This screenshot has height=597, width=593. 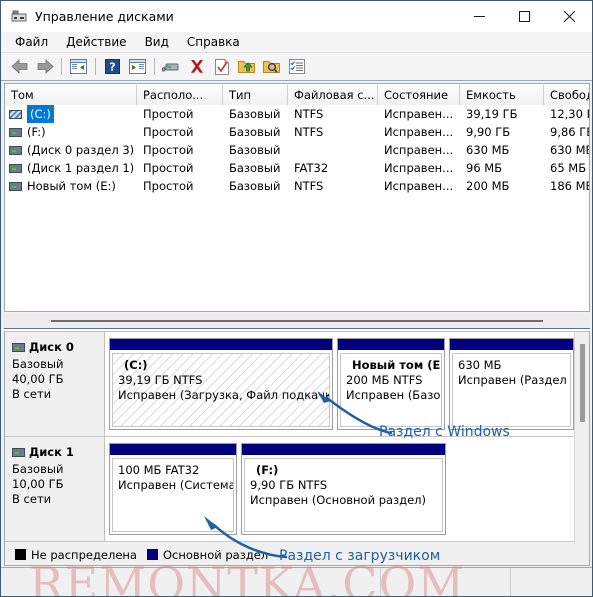 What do you see at coordinates (215, 554) in the screenshot?
I see `legend-primary-label: Основной раздел` at bounding box center [215, 554].